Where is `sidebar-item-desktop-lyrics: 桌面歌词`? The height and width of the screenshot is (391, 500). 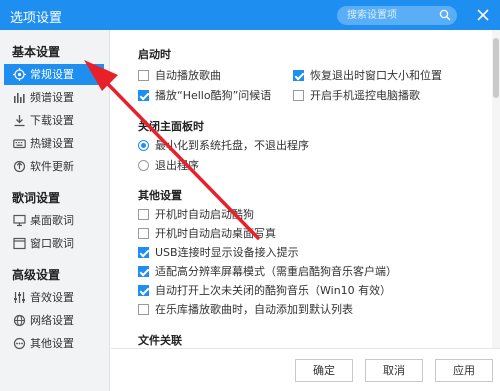
sidebar-item-desktop-lyrics: 桌面歌词 is located at coordinates (54, 220).